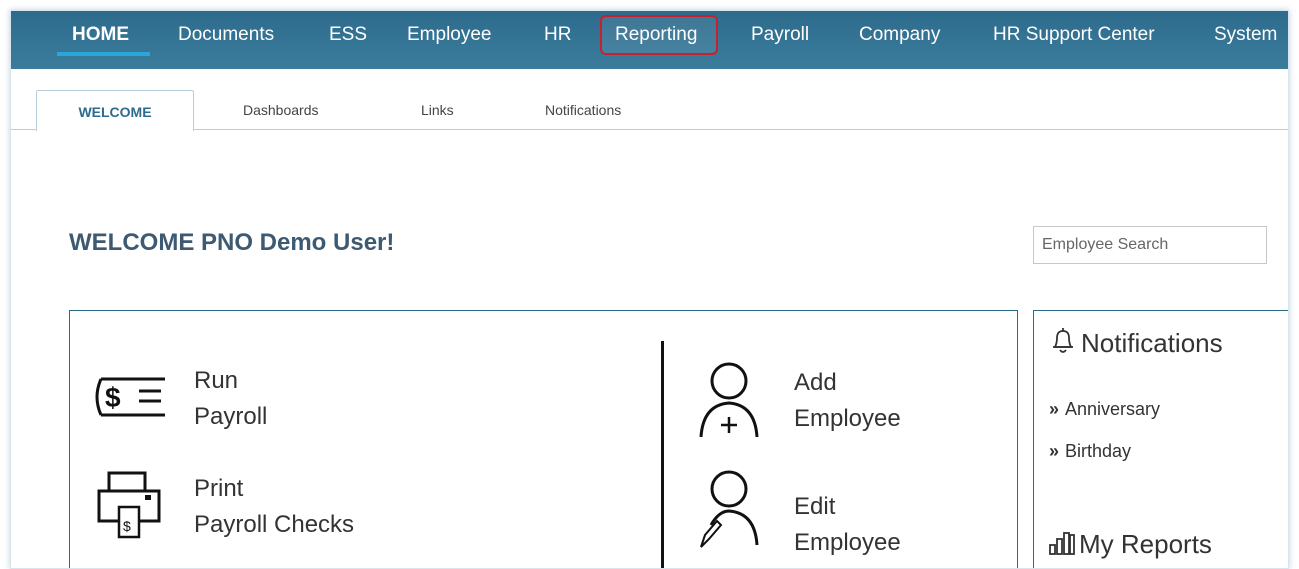  Describe the element at coordinates (130, 397) in the screenshot. I see `payroll-dollar-icon: $` at that location.